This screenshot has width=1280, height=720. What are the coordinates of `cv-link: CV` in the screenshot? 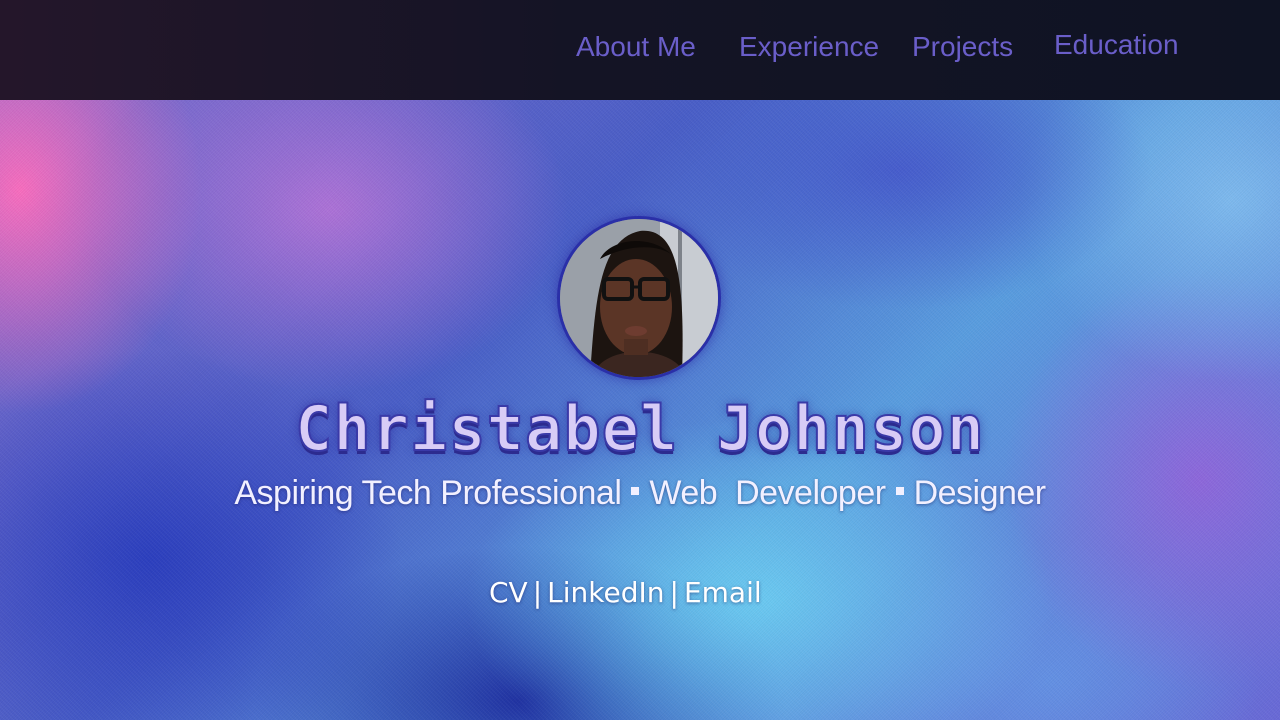 It's located at (508, 592).